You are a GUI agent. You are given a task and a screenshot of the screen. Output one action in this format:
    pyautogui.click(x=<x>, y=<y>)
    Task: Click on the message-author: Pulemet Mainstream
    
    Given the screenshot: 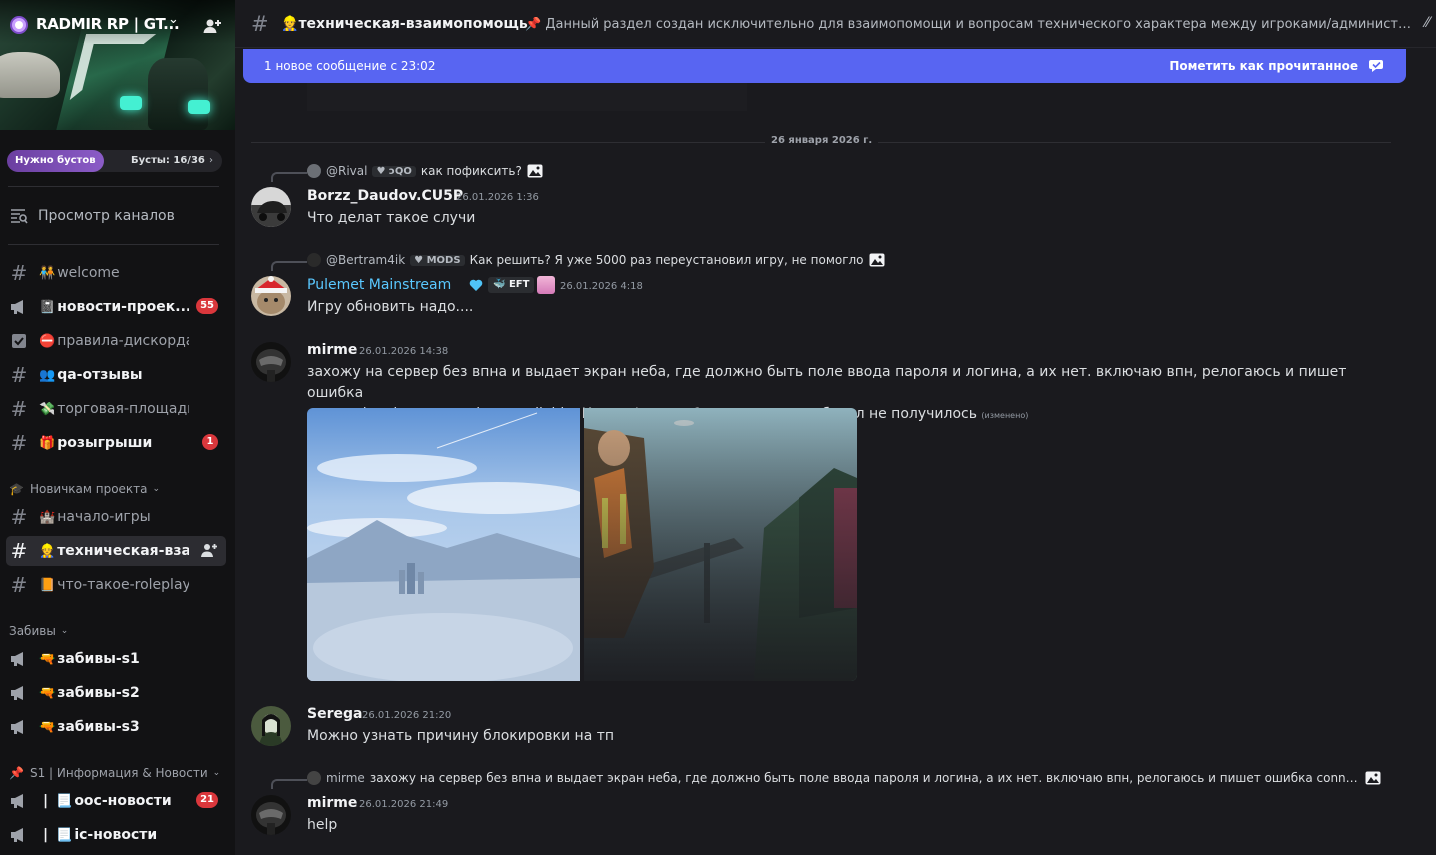 What is the action you would take?
    pyautogui.click(x=379, y=285)
    